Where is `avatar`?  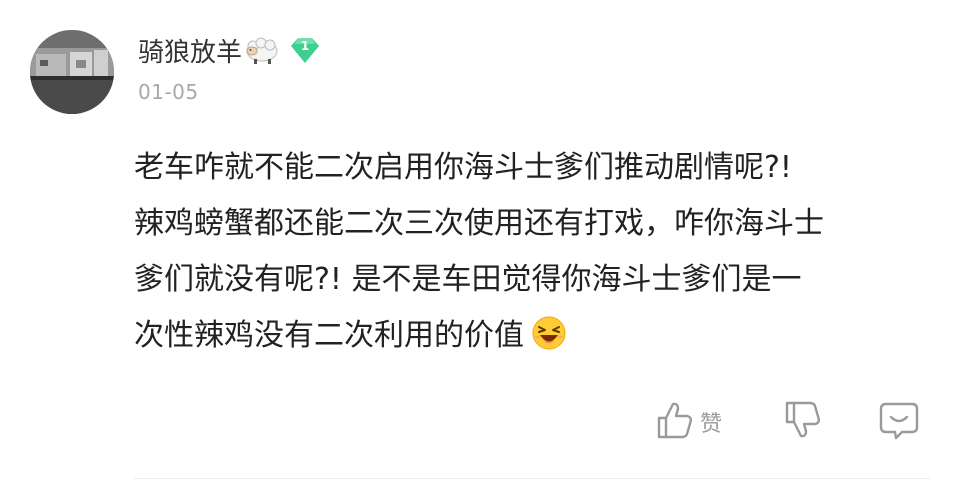 avatar is located at coordinates (72, 72).